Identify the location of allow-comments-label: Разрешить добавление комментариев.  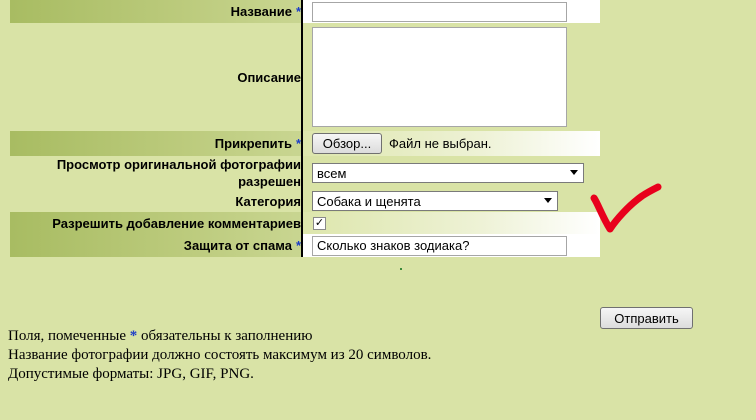
(176, 223).